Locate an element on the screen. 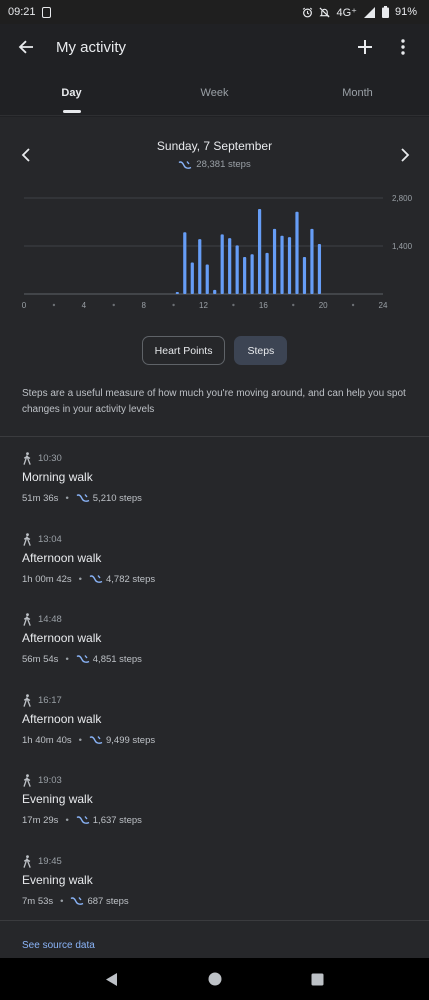 This screenshot has width=429, height=1000. activity-start-time: 14:48 is located at coordinates (212, 619).